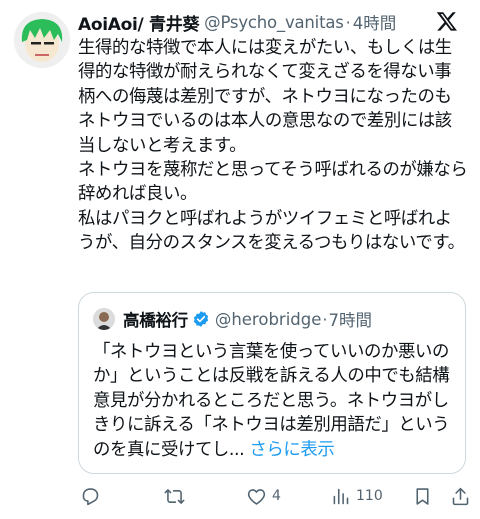  What do you see at coordinates (447, 21) in the screenshot?
I see `x-logo-icon` at bounding box center [447, 21].